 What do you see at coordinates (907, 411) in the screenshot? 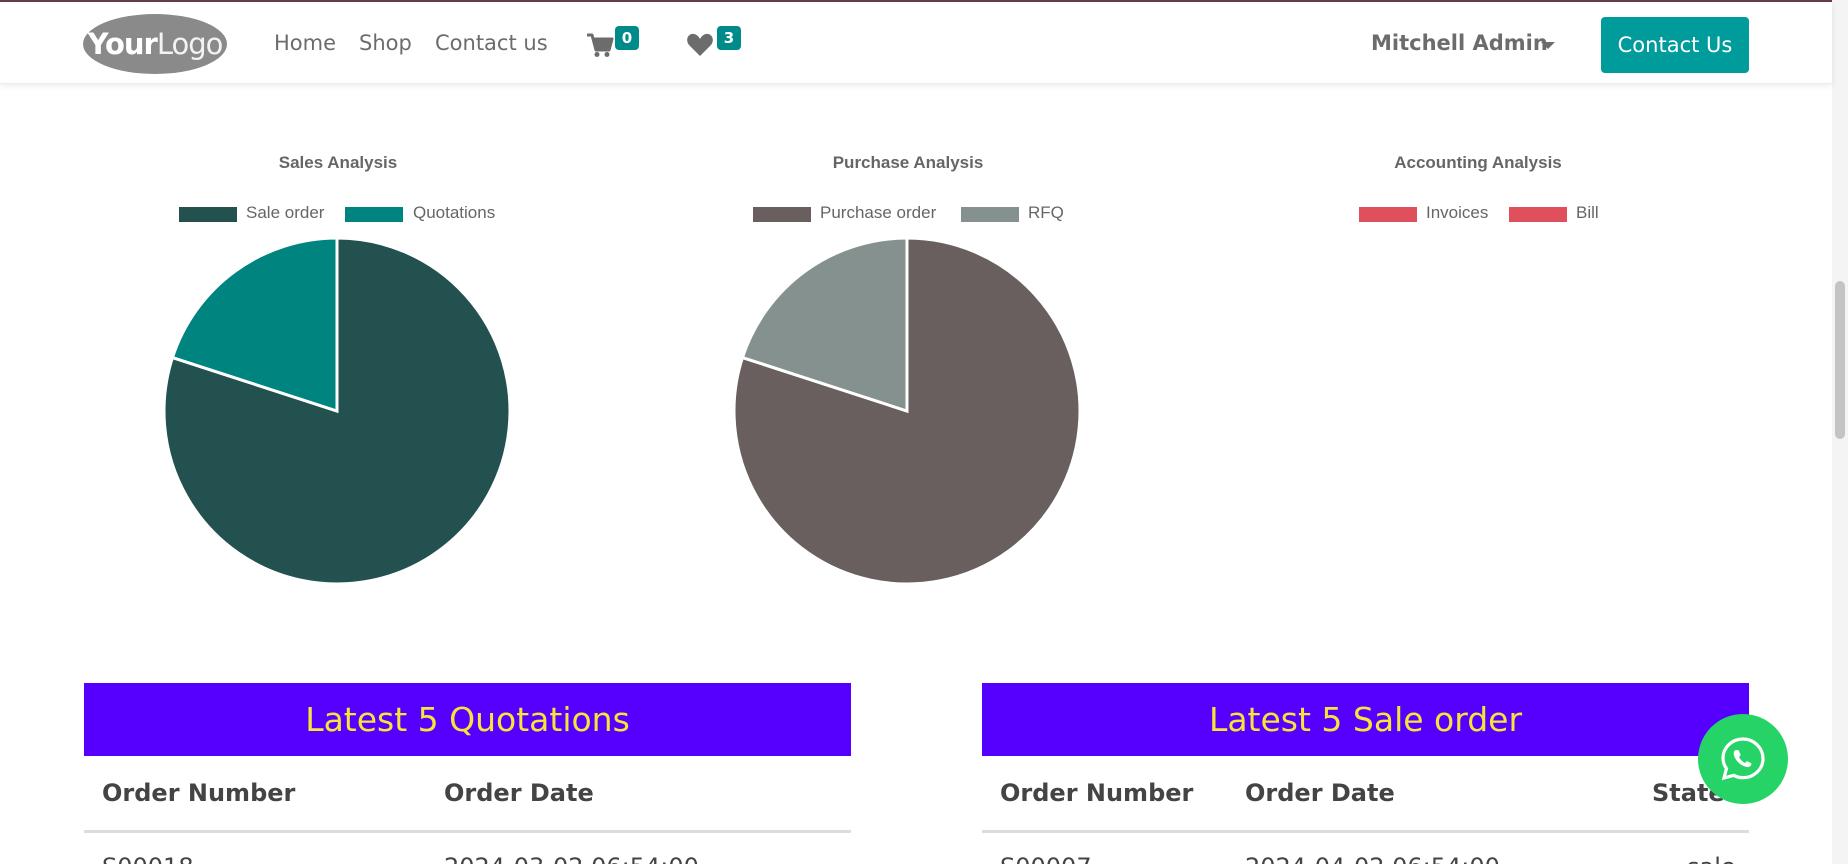
I see `purchase-pie` at bounding box center [907, 411].